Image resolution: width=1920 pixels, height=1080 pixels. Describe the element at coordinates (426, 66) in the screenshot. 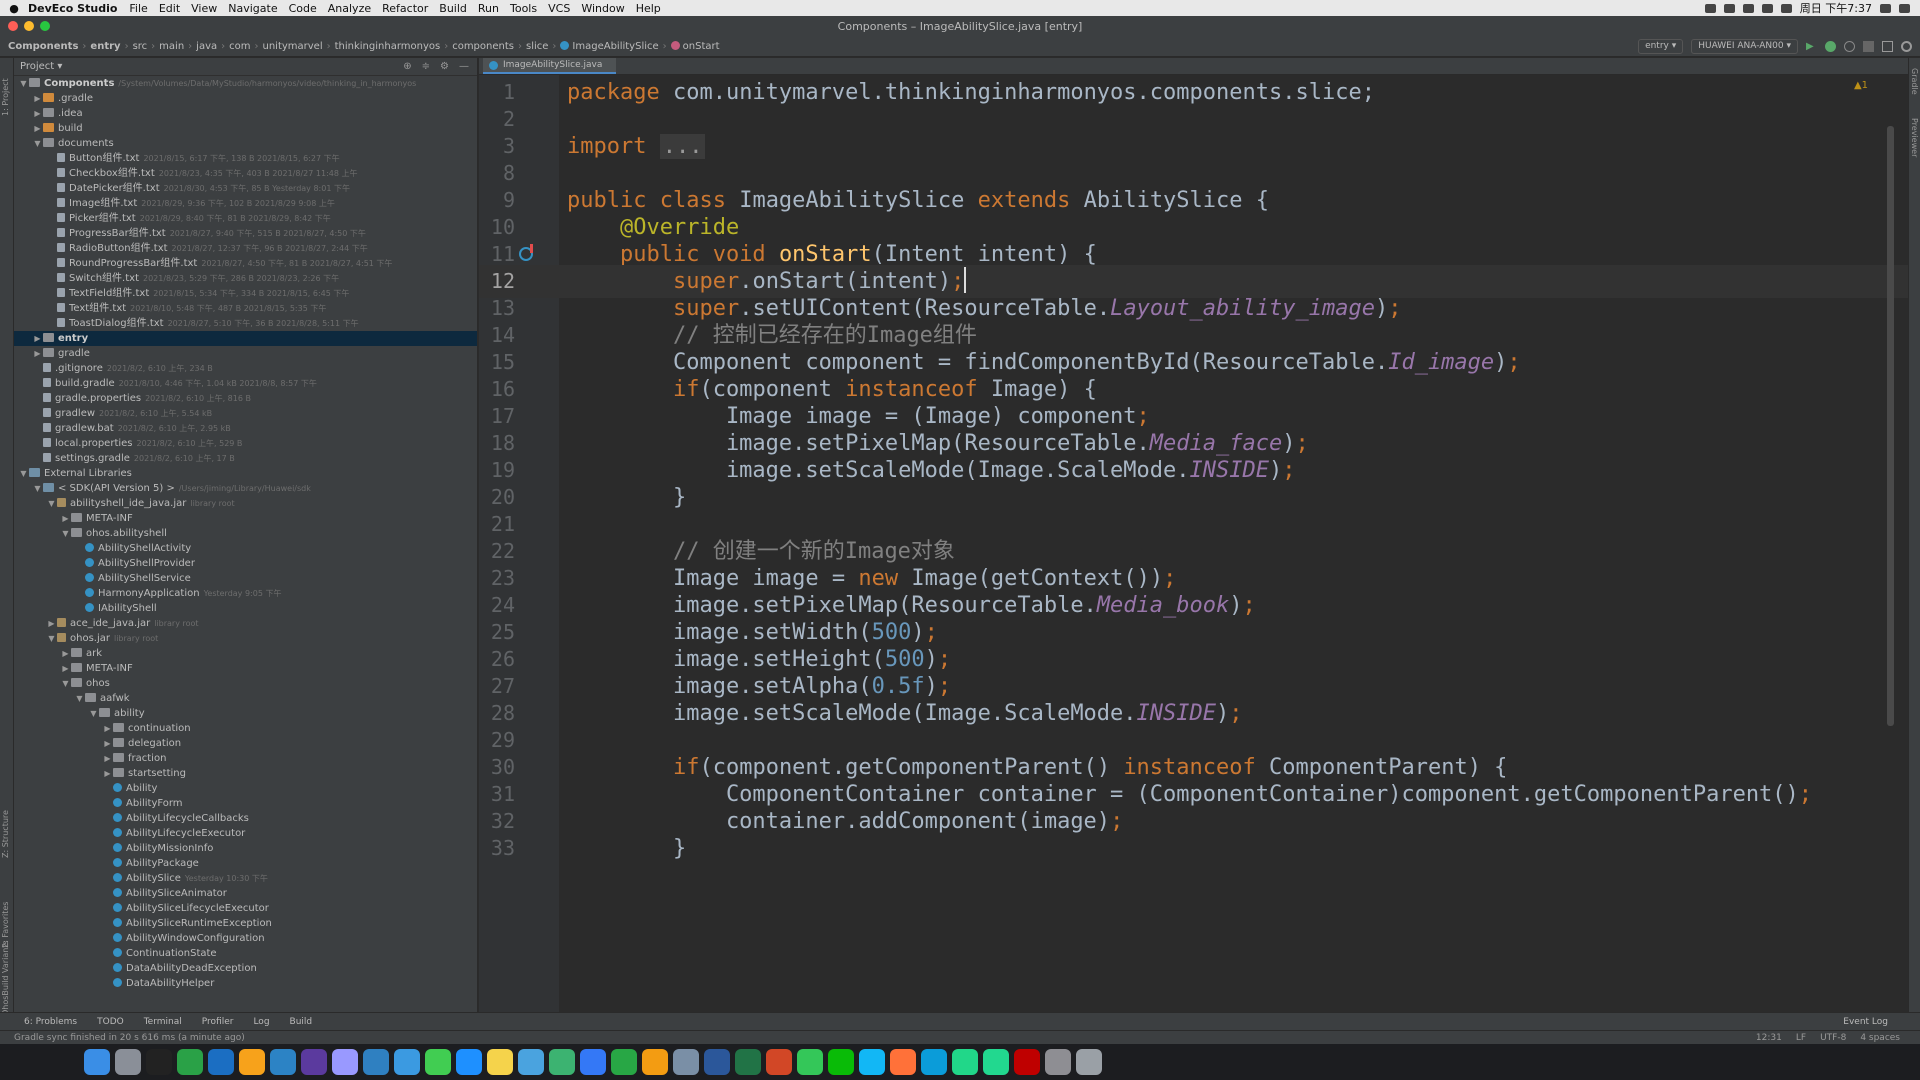

I see `collapse-all-icon: ≑` at that location.